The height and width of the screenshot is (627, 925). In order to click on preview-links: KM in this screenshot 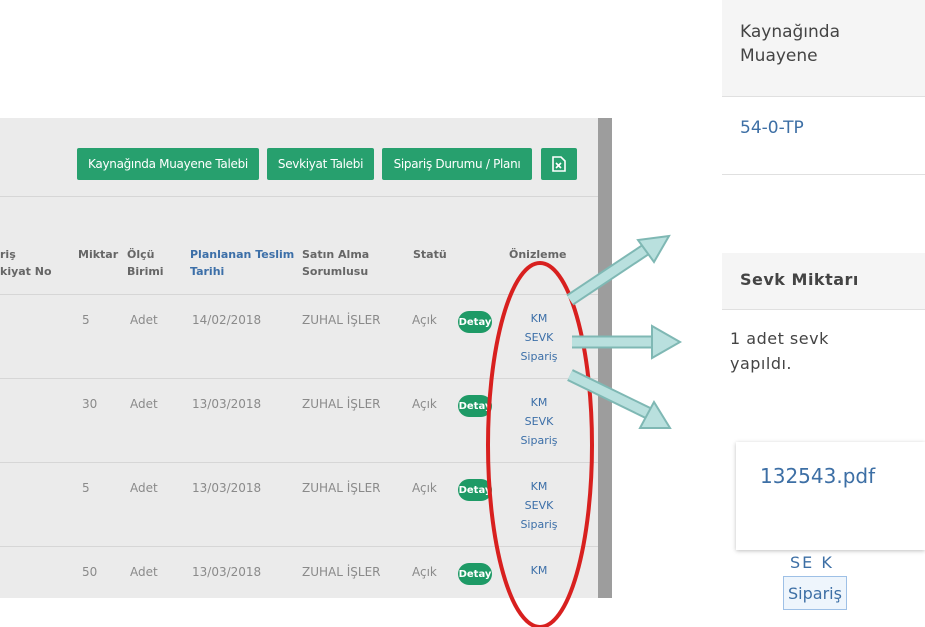, I will do `click(539, 570)`.